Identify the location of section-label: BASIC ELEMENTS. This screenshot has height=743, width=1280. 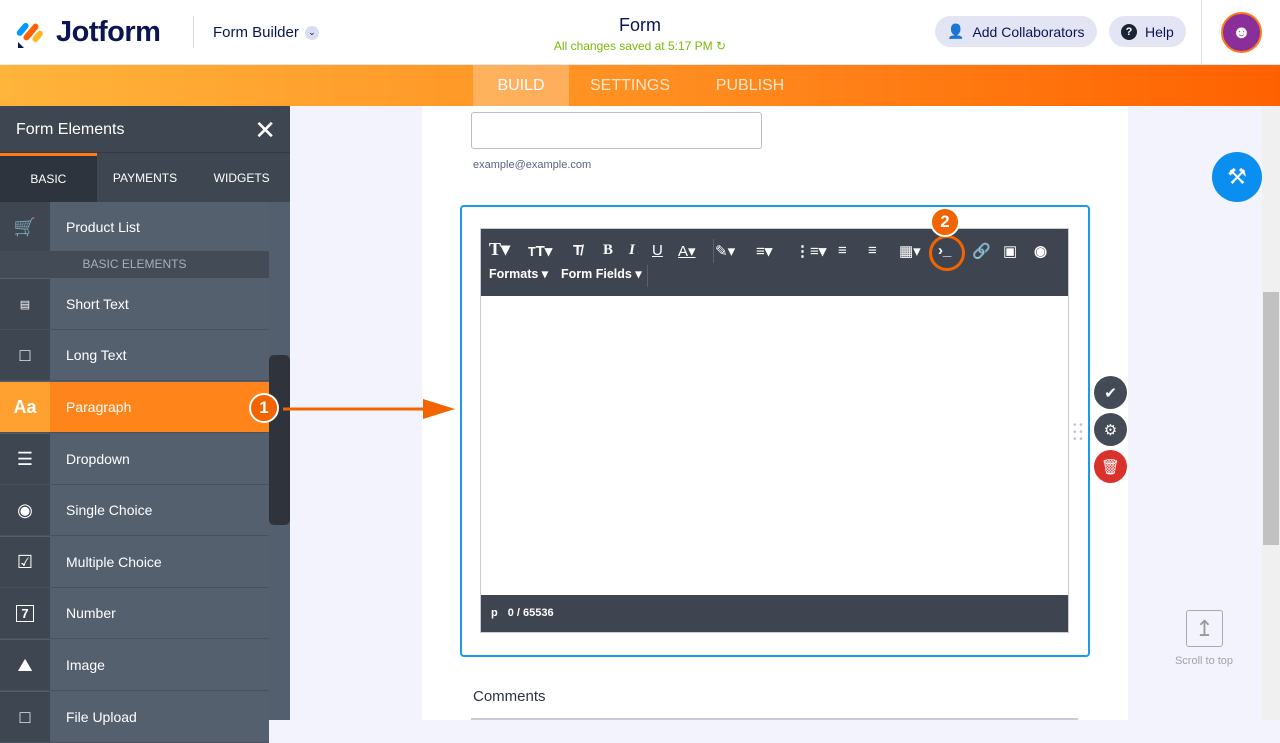
(134, 264).